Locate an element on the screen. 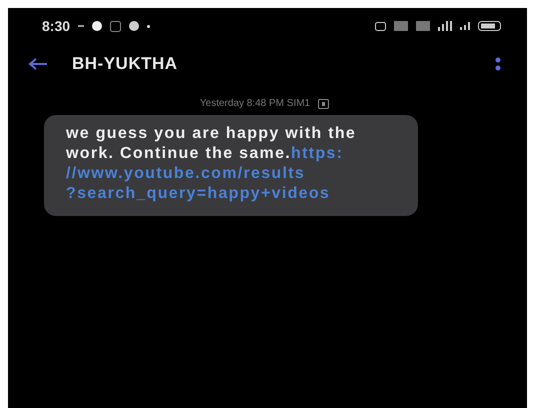 This screenshot has height=408, width=535. message-text: we guess you are happy with the work. Continue the same.https: //www.youtube.com/results ?search_query=happy+videos is located at coordinates (237, 164).